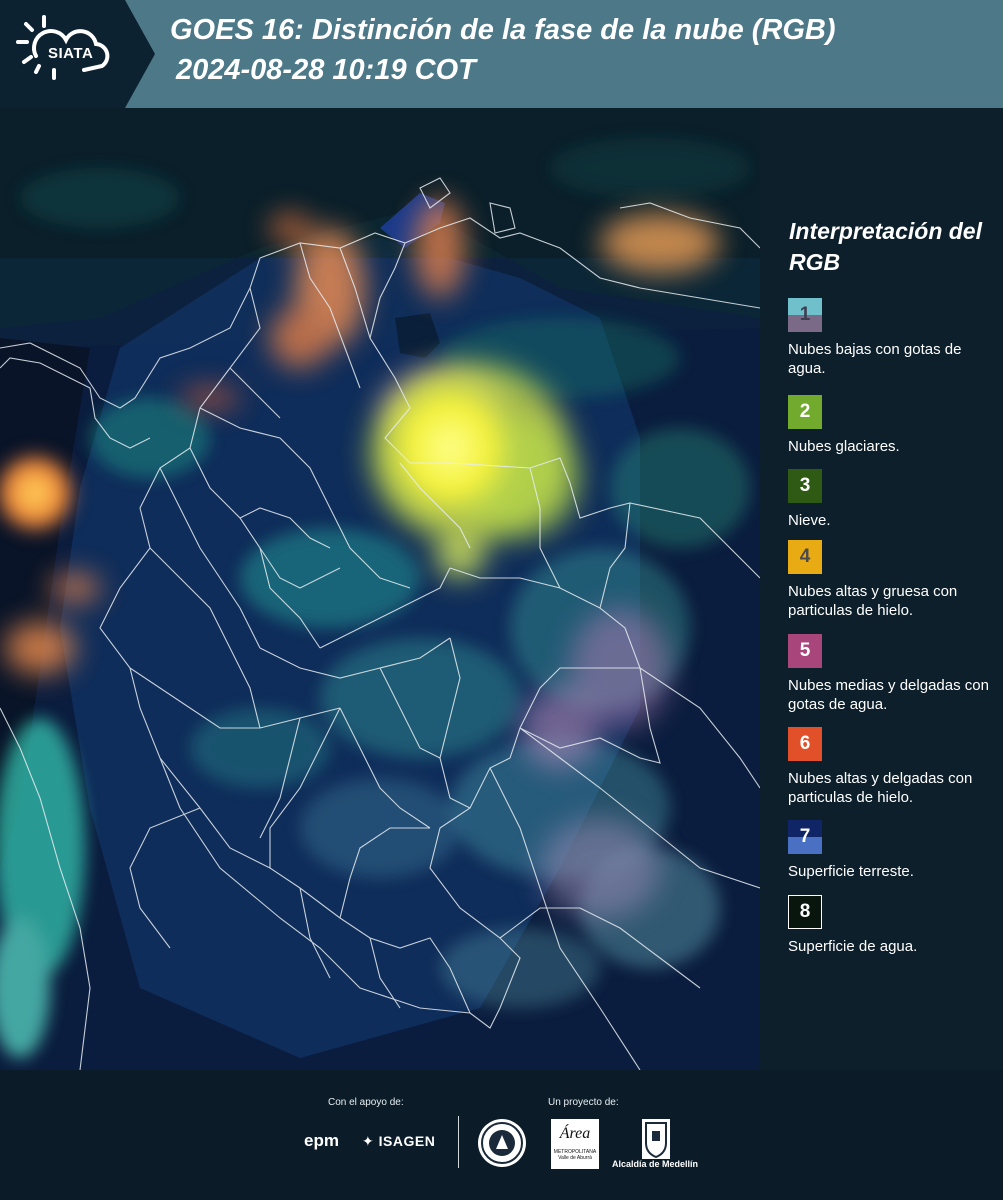 The width and height of the screenshot is (1003, 1200). I want to click on legend-swatch-2: 2, so click(805, 412).